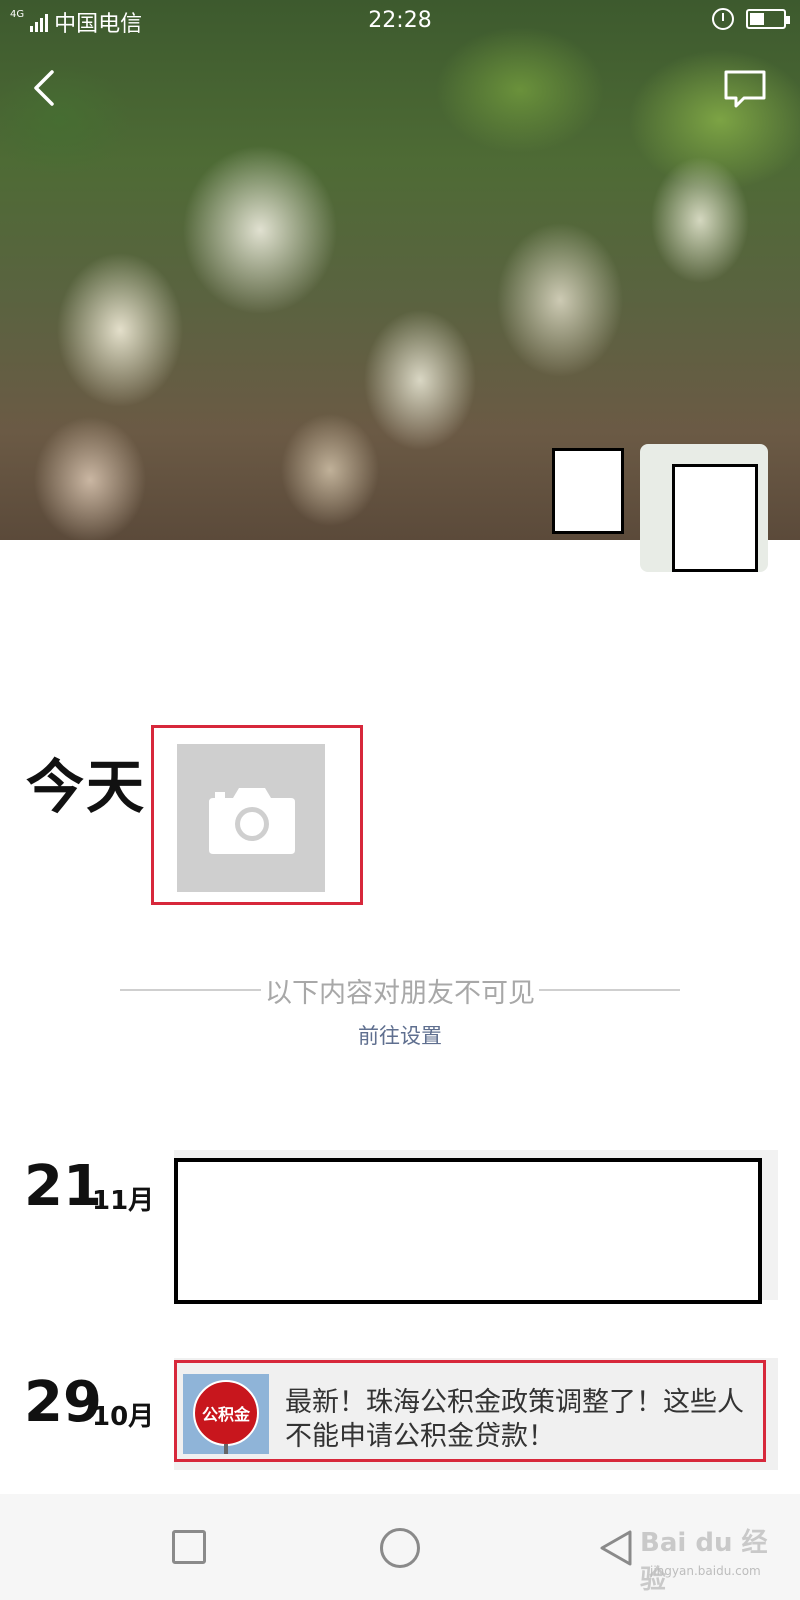 The height and width of the screenshot is (1600, 800). I want to click on avatar-redacted-box, so click(715, 518).